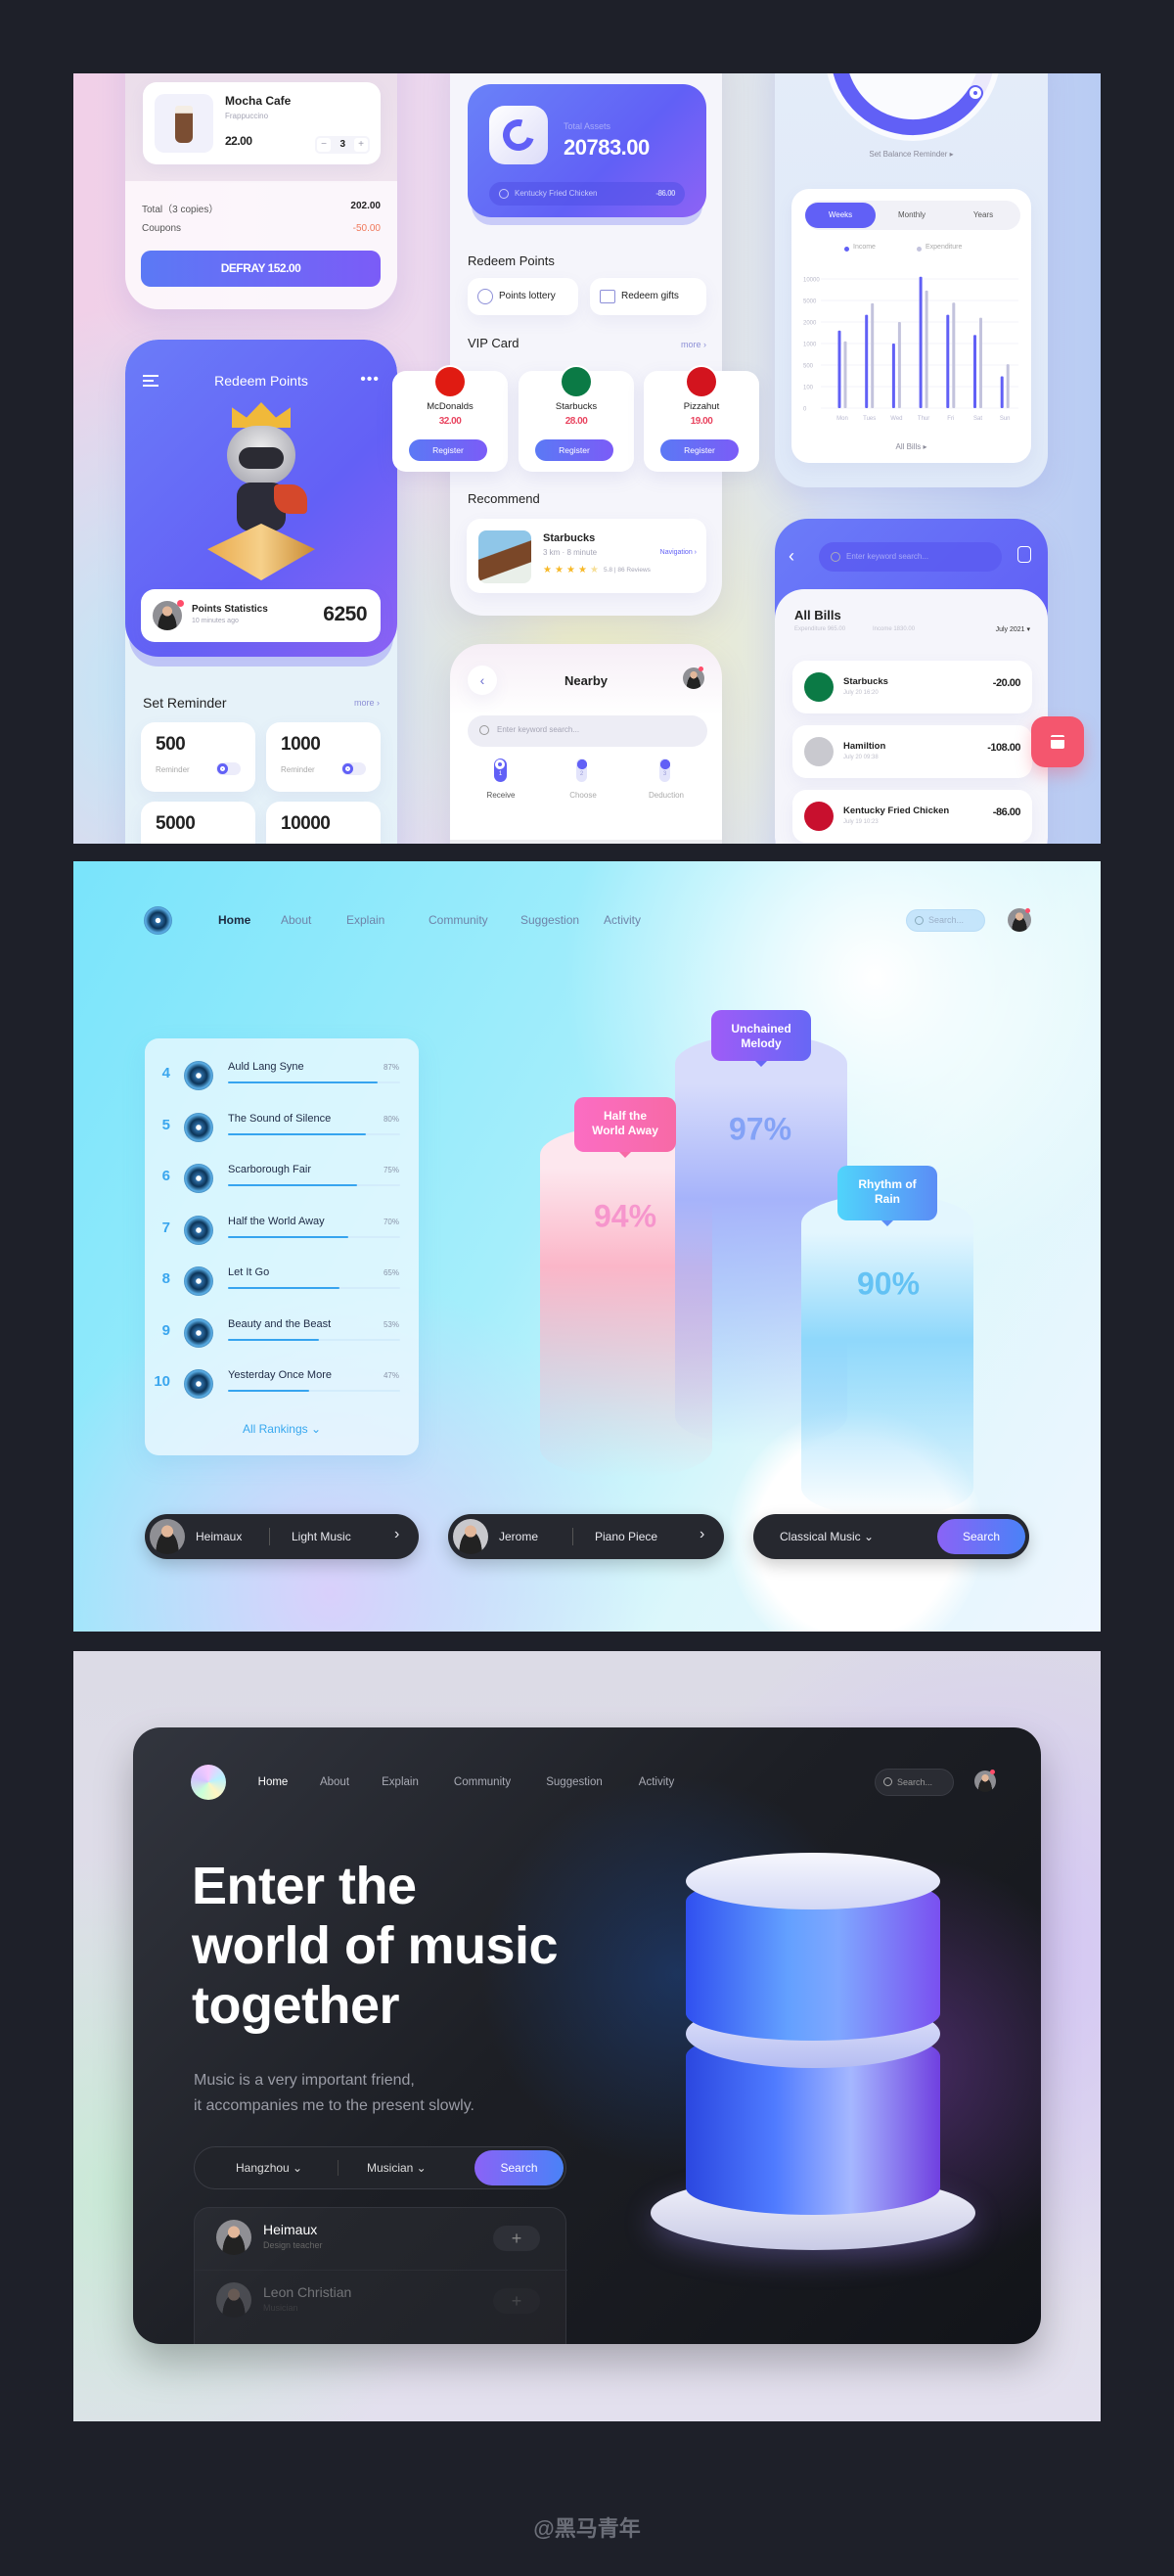  Describe the element at coordinates (381, 2302) in the screenshot. I see `musician-row: Leon Christian Musician +` at that location.